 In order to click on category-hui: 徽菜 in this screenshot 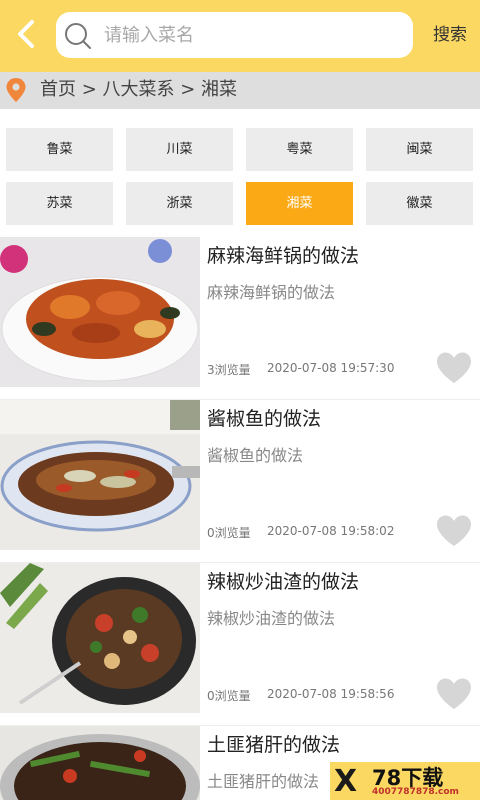, I will do `click(419, 203)`.